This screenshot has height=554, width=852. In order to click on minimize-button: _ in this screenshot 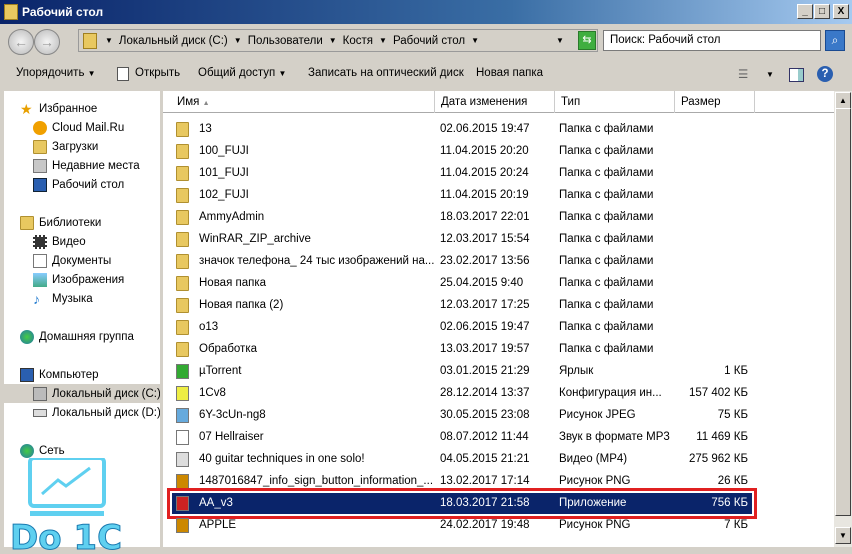, I will do `click(805, 11)`.